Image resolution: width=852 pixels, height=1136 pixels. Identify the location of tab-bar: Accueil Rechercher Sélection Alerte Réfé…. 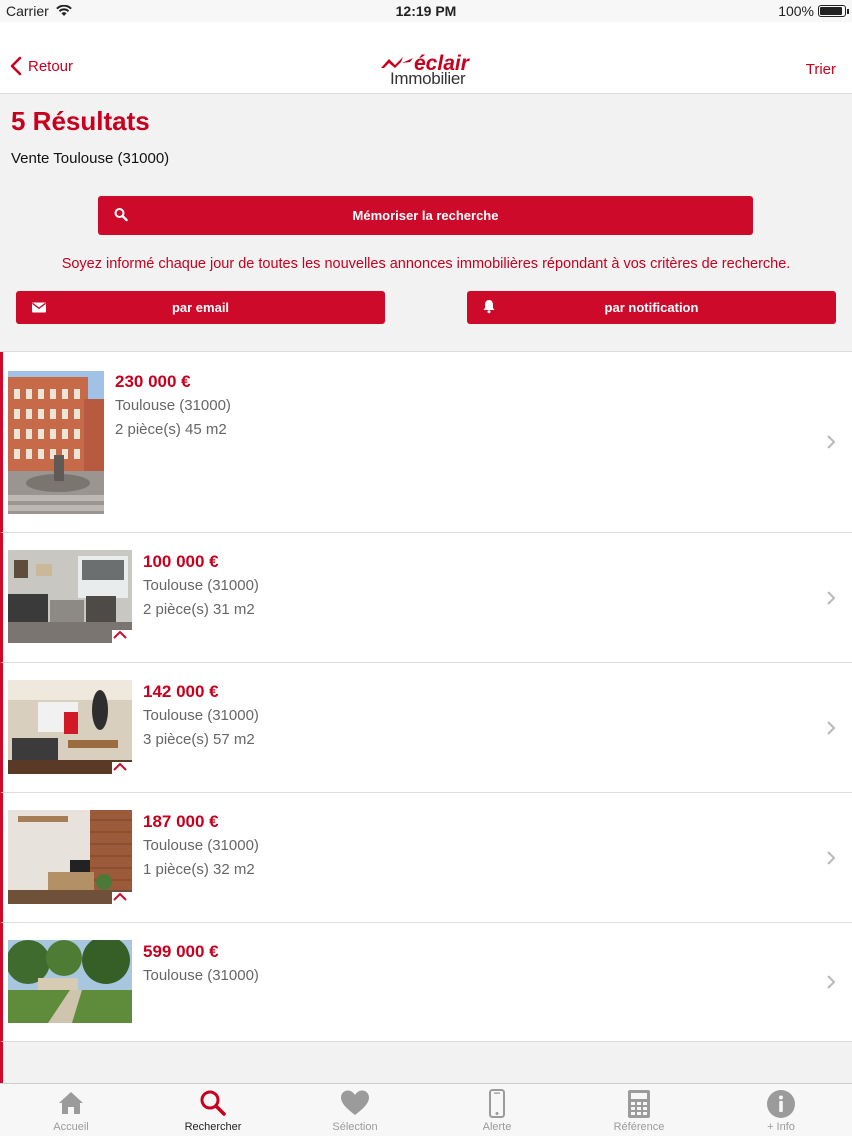
(426, 1109).